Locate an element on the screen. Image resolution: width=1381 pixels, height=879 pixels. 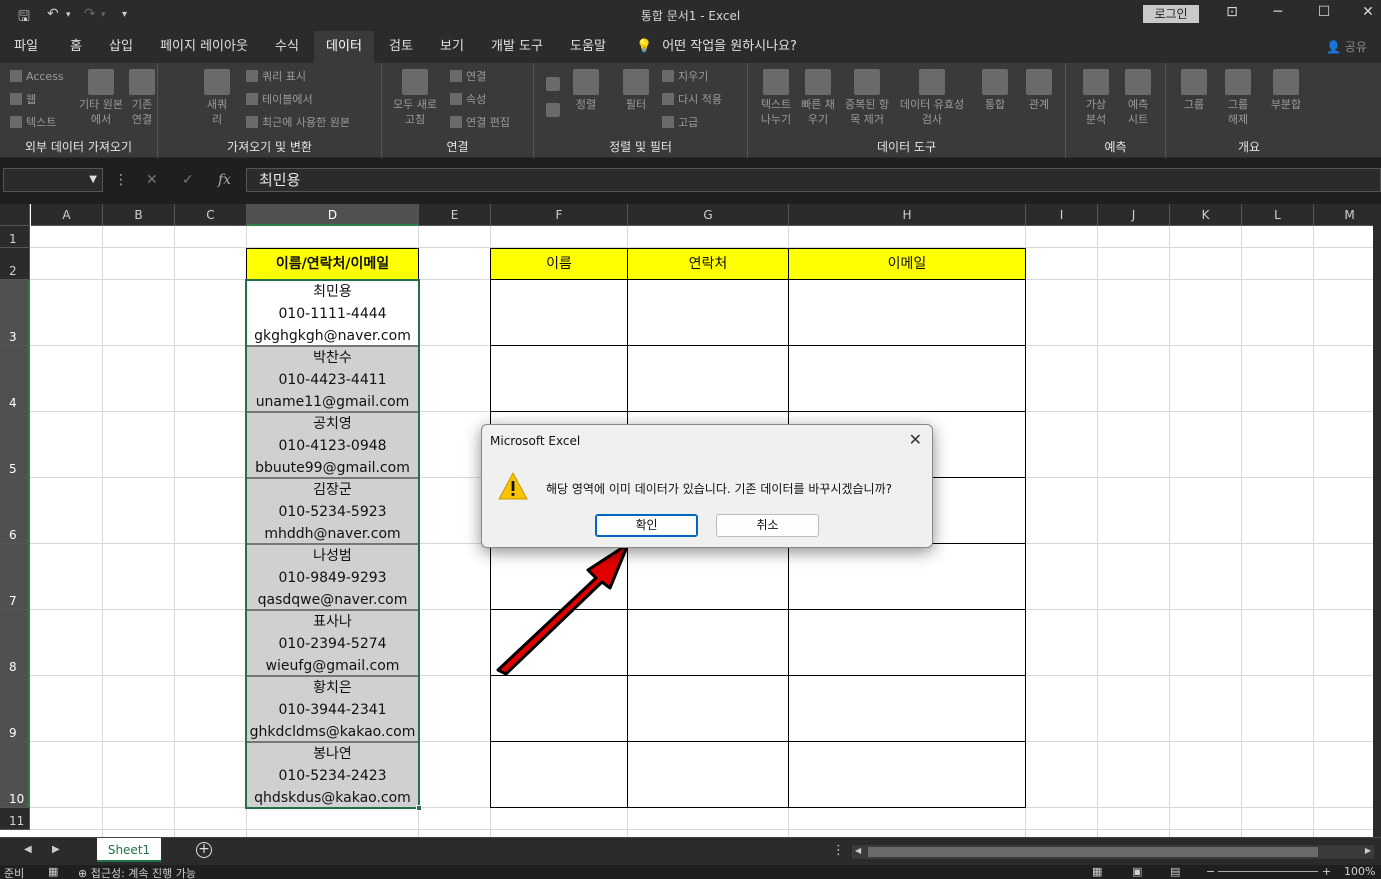
zoom-slider is located at coordinates (1268, 871).